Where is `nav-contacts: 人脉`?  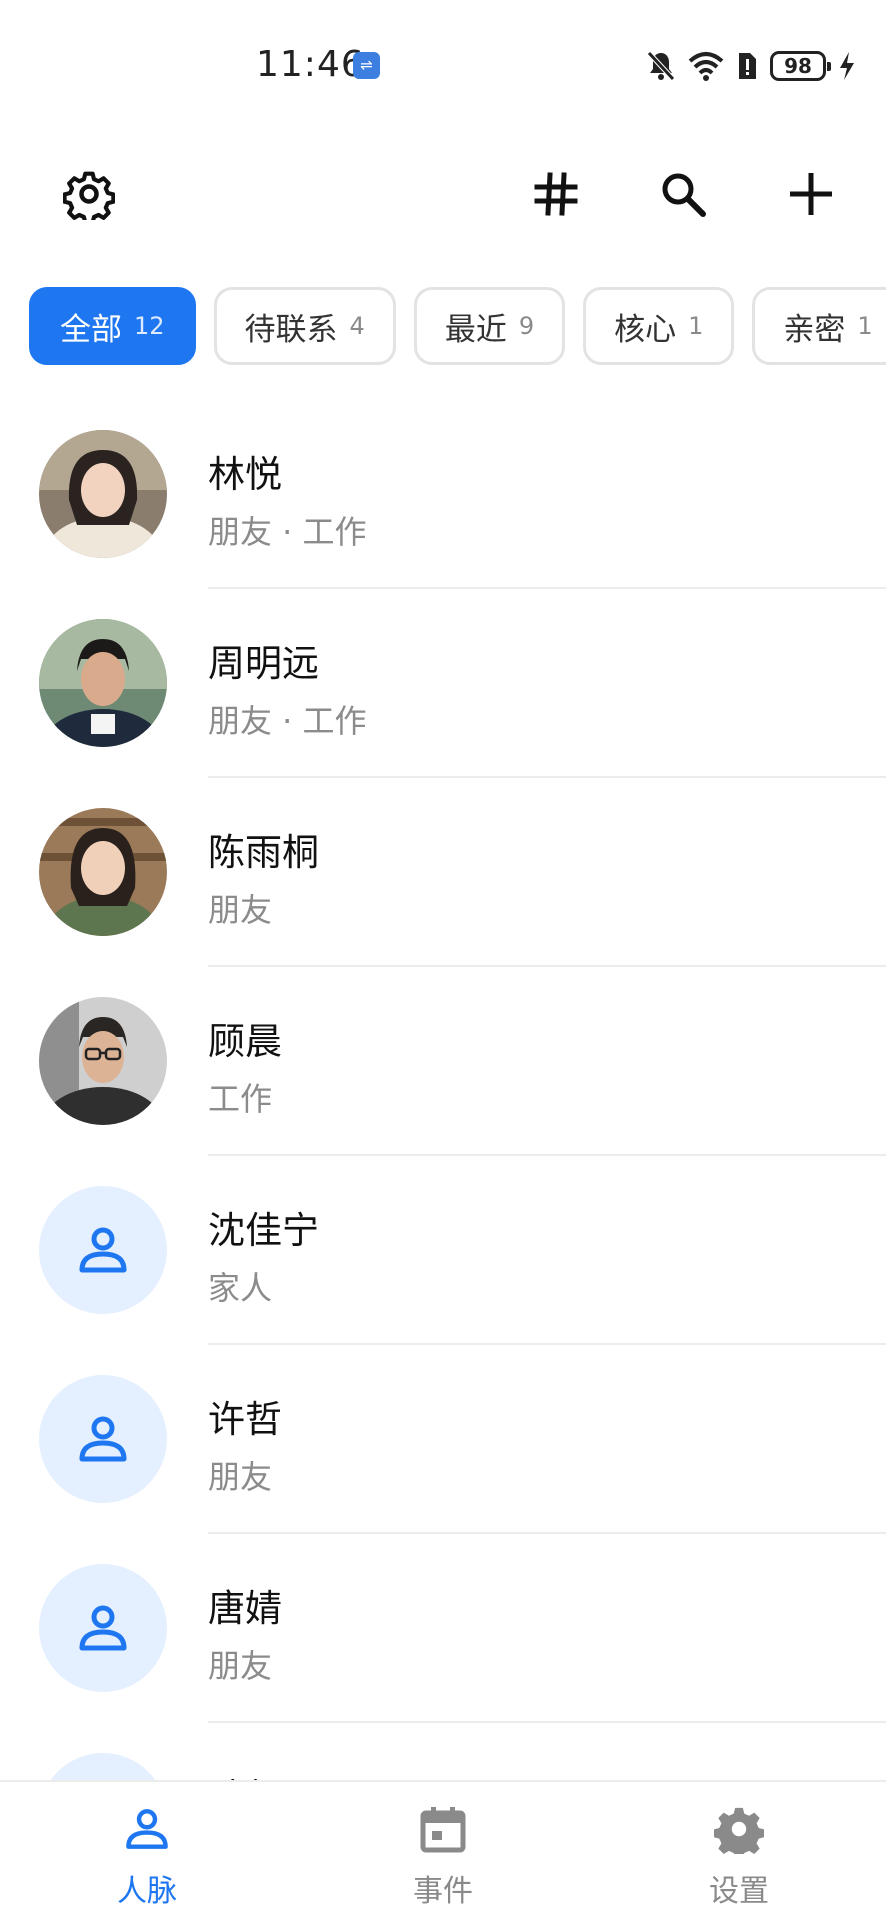 nav-contacts: 人脉 is located at coordinates (147, 1851).